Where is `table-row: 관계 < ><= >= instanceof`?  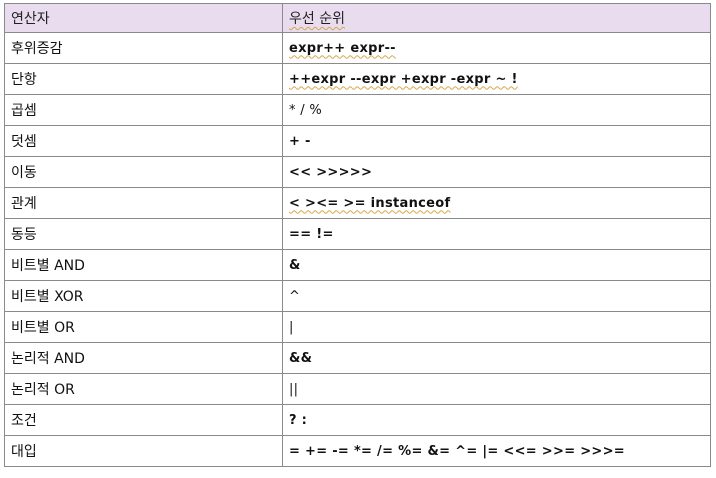 table-row: 관계 < ><= >= instanceof is located at coordinates (357, 203).